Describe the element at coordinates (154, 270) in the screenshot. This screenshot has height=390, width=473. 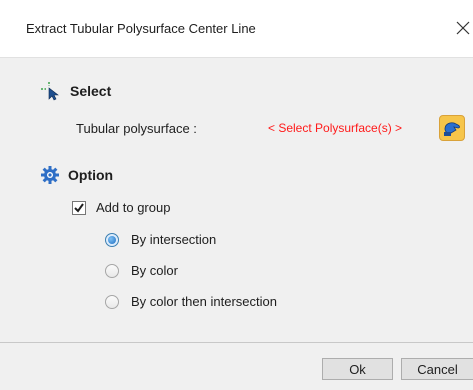
I see `radio-label: By color` at that location.